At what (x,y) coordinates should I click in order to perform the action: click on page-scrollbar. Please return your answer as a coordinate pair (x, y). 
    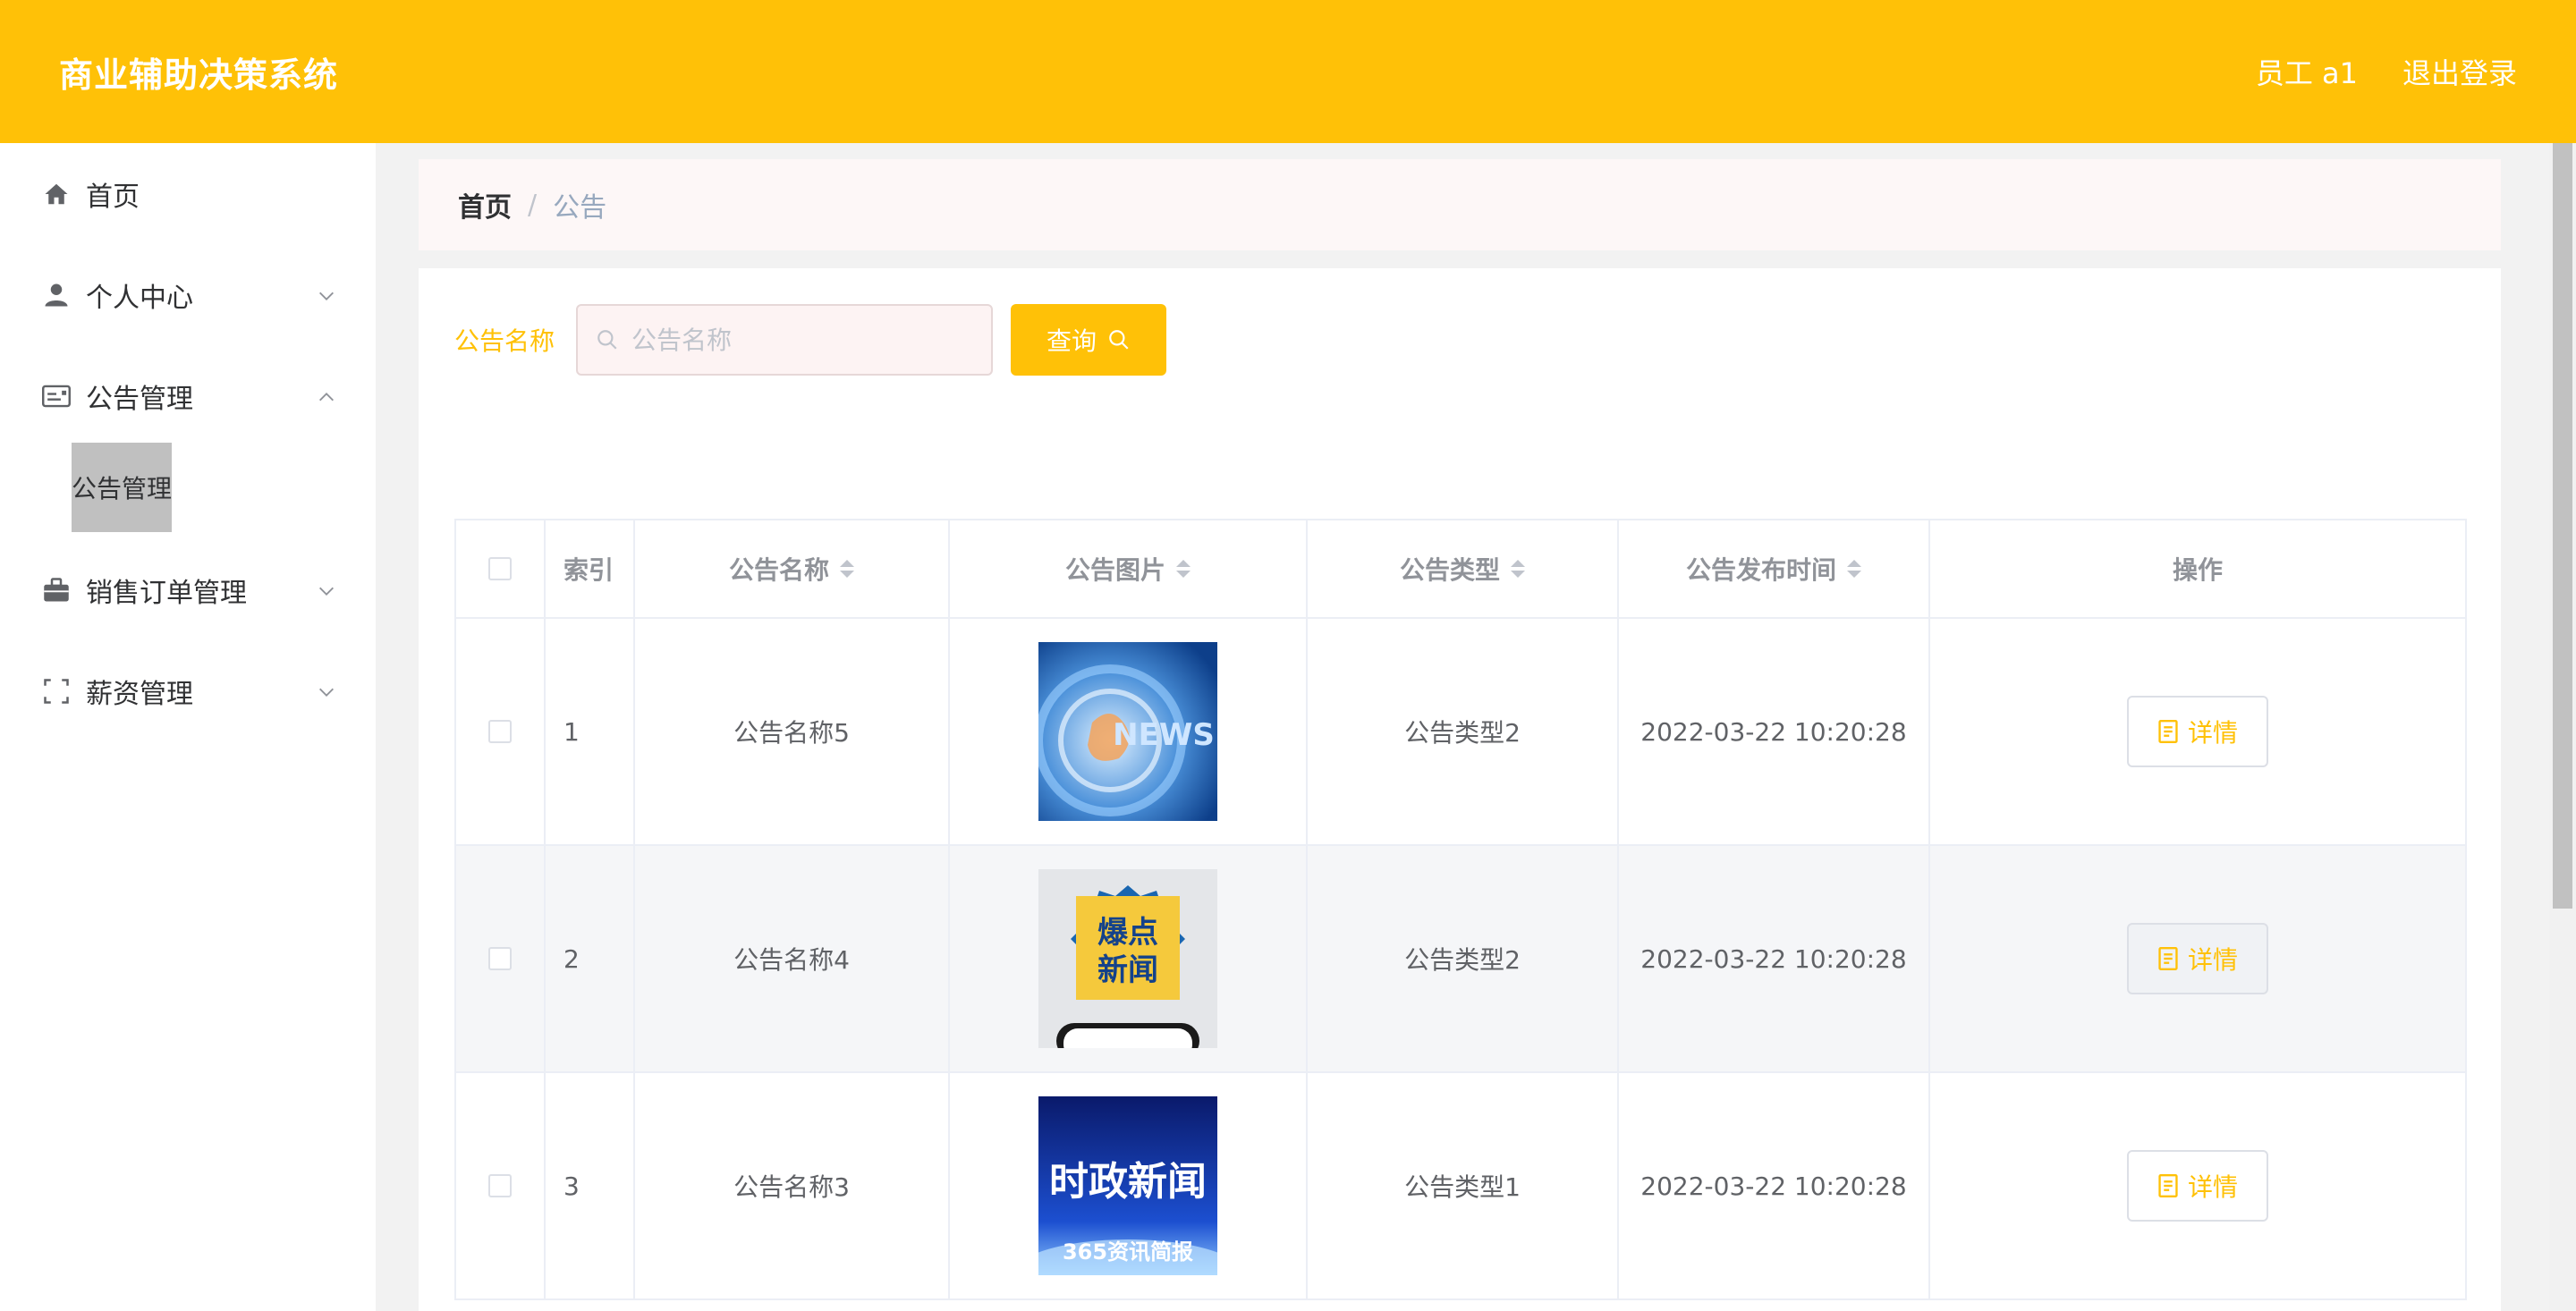
    Looking at the image, I should click on (2562, 727).